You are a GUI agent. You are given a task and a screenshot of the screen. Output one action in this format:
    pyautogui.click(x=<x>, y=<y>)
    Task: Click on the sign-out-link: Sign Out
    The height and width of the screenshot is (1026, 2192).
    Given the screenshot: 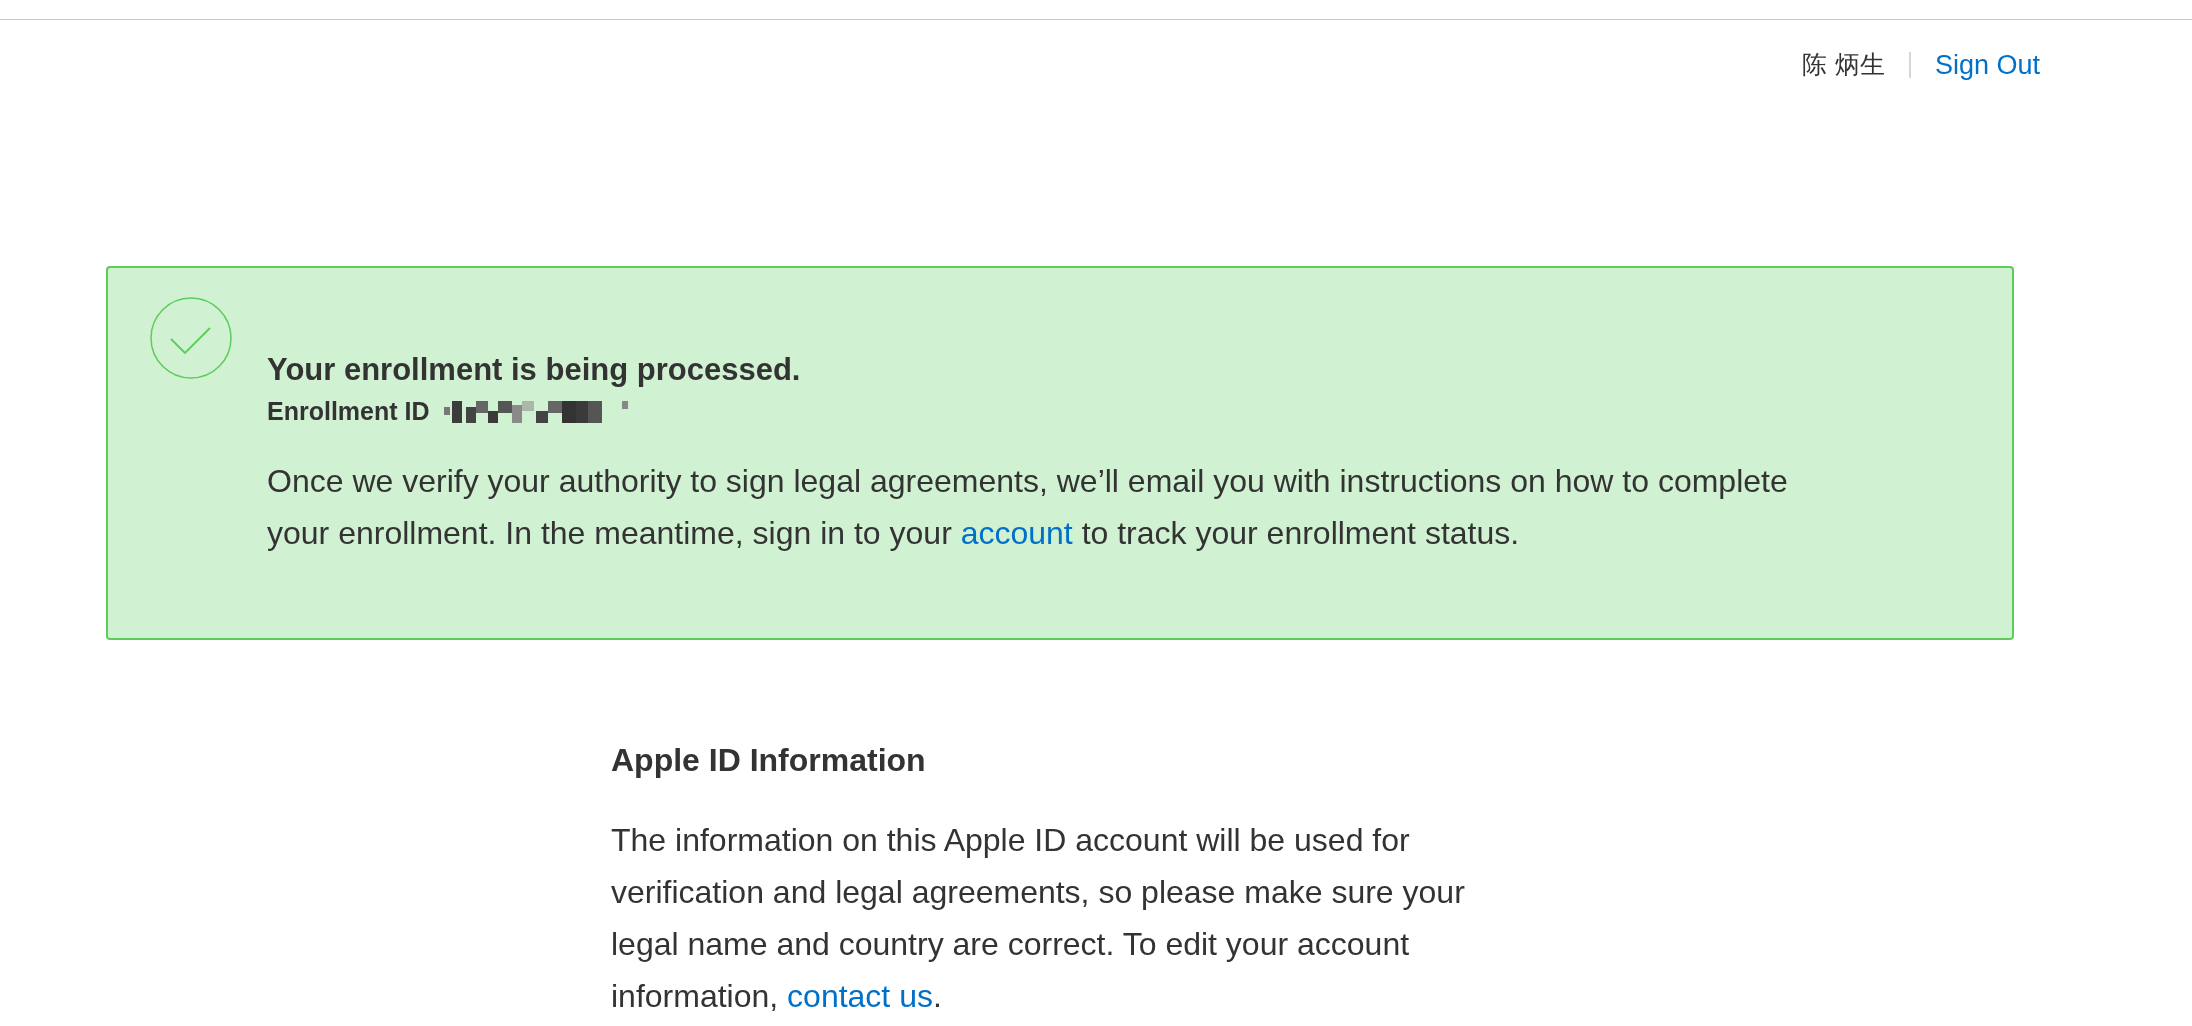 What is the action you would take?
    pyautogui.click(x=1987, y=65)
    